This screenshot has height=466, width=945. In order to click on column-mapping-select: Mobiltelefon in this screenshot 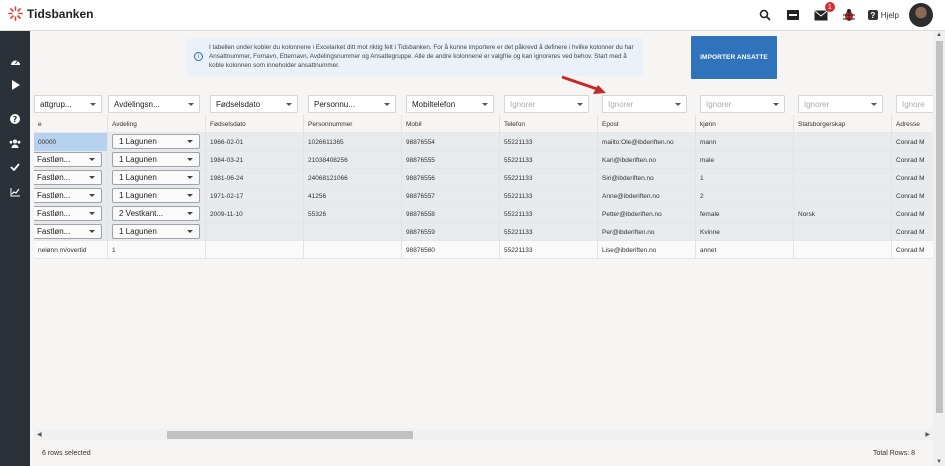, I will do `click(450, 104)`.